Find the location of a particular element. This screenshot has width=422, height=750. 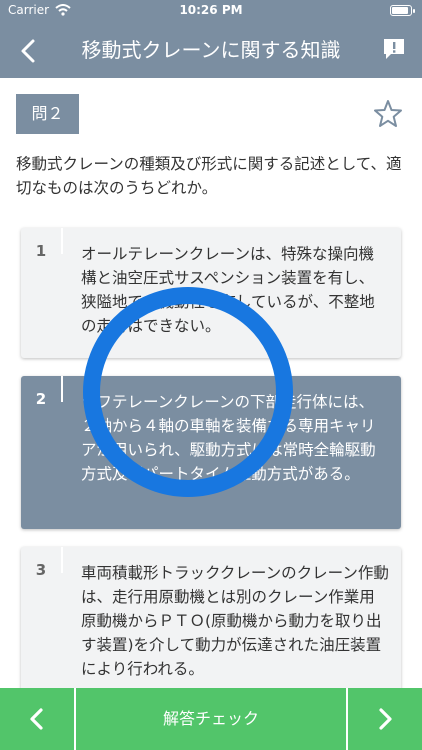

correct-answer-circle-icon is located at coordinates (188, 392).